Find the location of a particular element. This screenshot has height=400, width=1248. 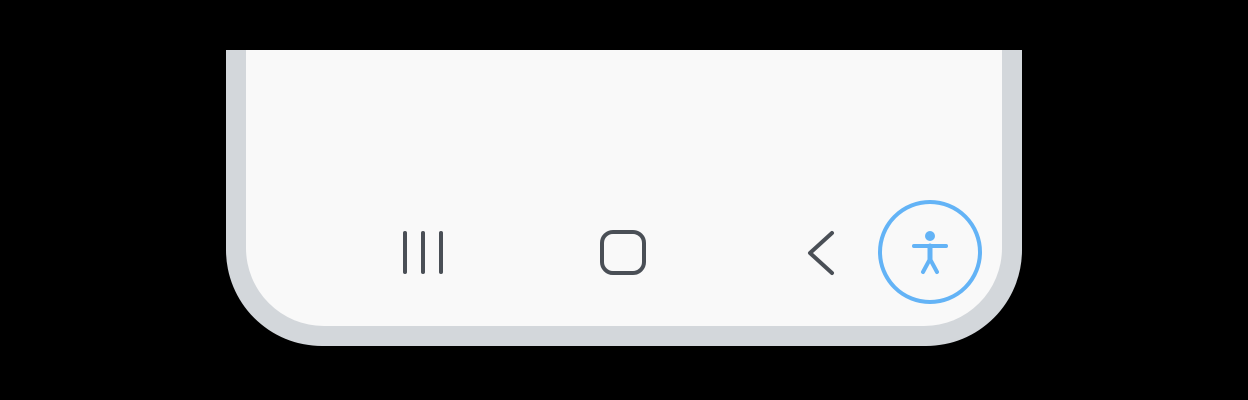

back-icon is located at coordinates (821, 253).